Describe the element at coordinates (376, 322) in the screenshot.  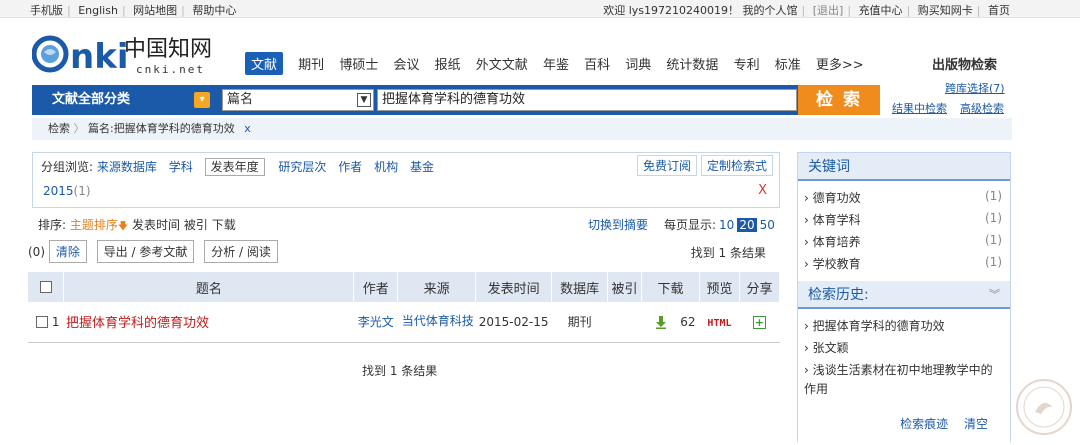
I see `result-author-link: 李光文` at that location.